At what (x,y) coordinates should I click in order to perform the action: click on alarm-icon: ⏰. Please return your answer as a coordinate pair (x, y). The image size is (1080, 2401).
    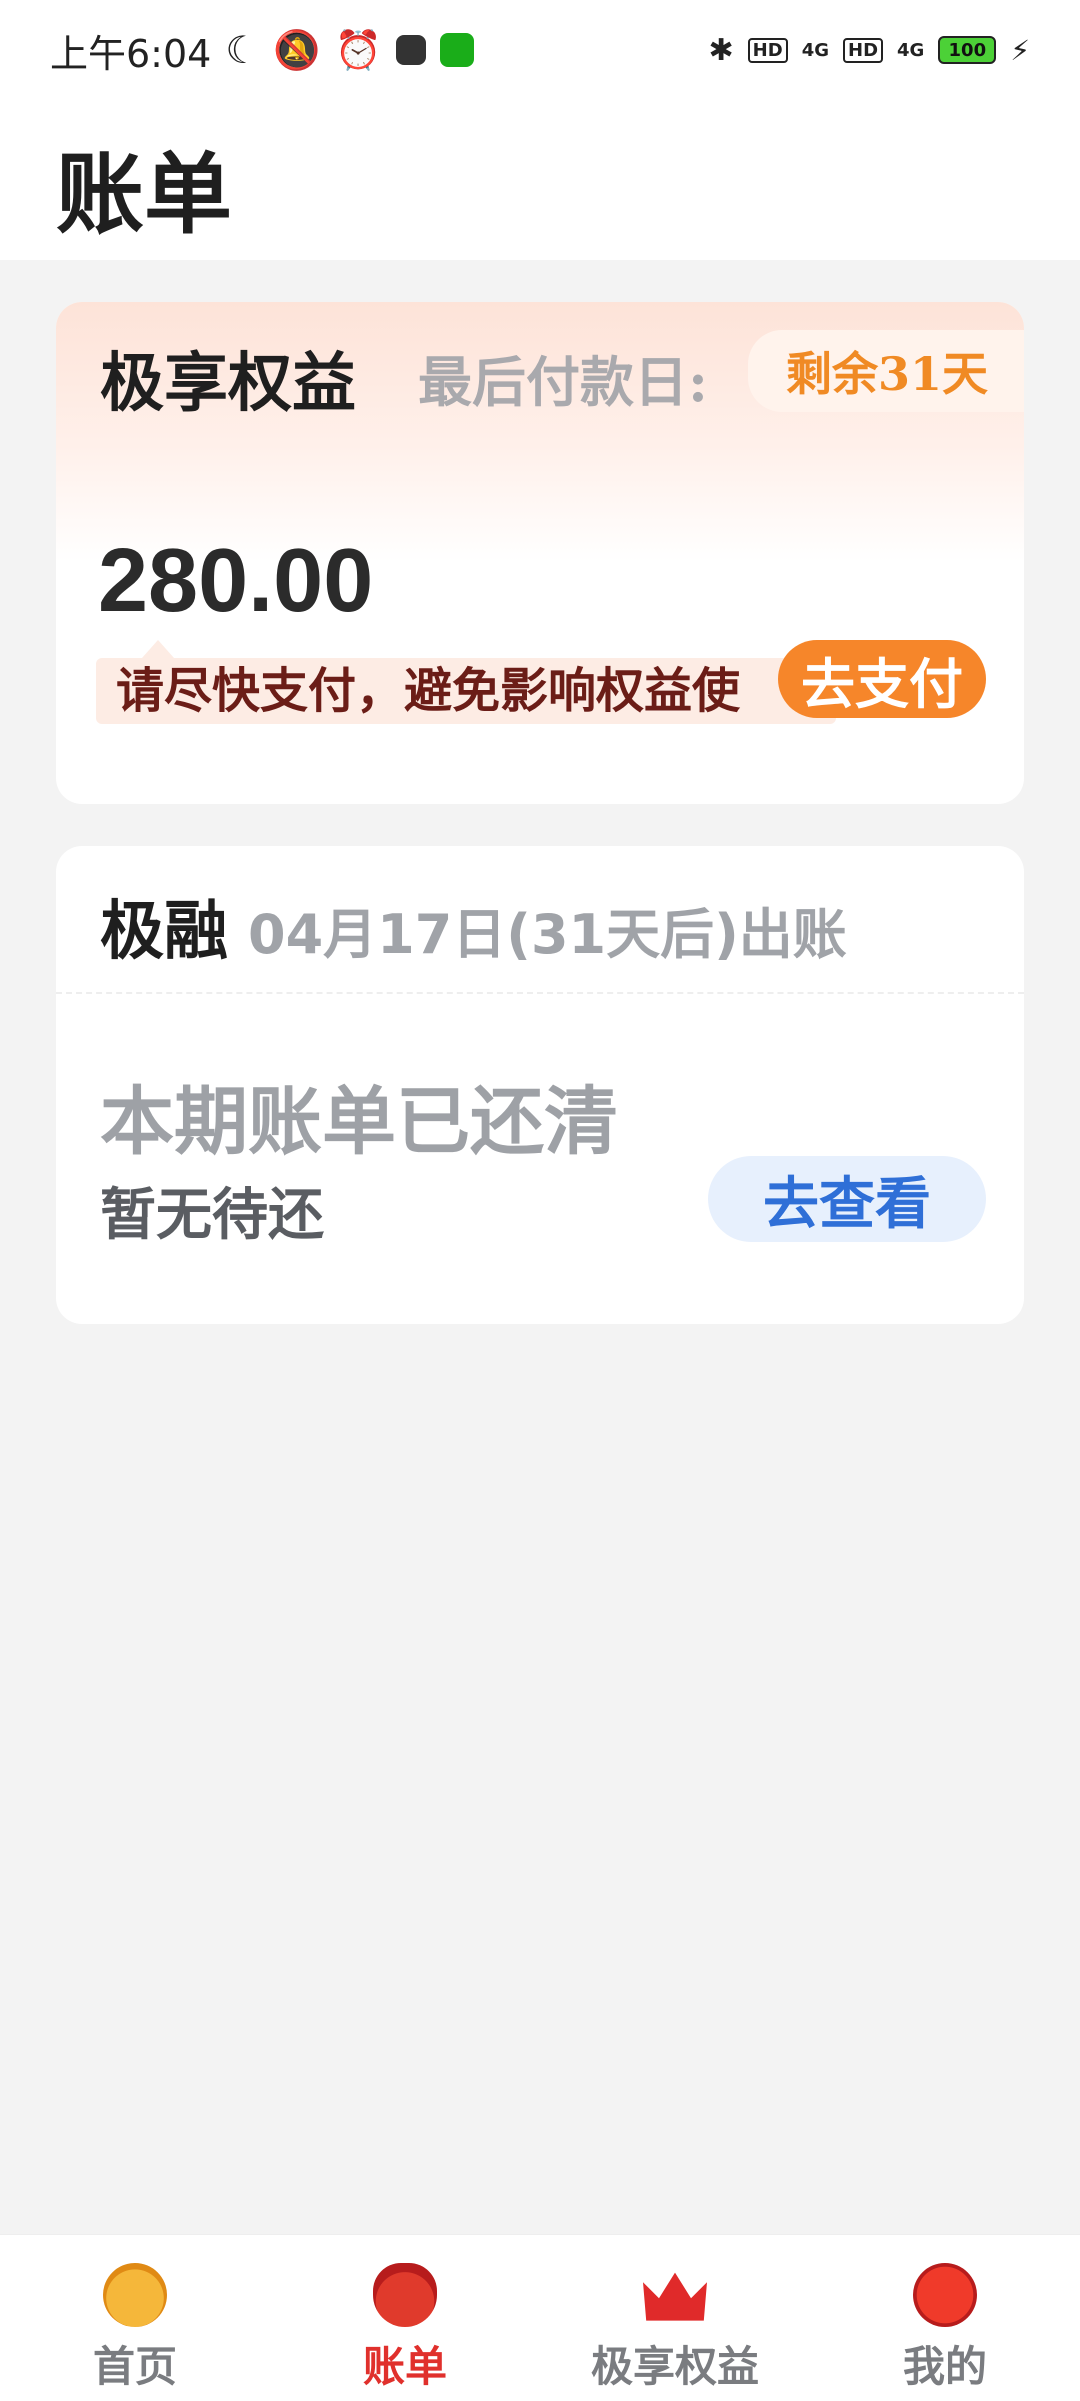
    Looking at the image, I should click on (358, 49).